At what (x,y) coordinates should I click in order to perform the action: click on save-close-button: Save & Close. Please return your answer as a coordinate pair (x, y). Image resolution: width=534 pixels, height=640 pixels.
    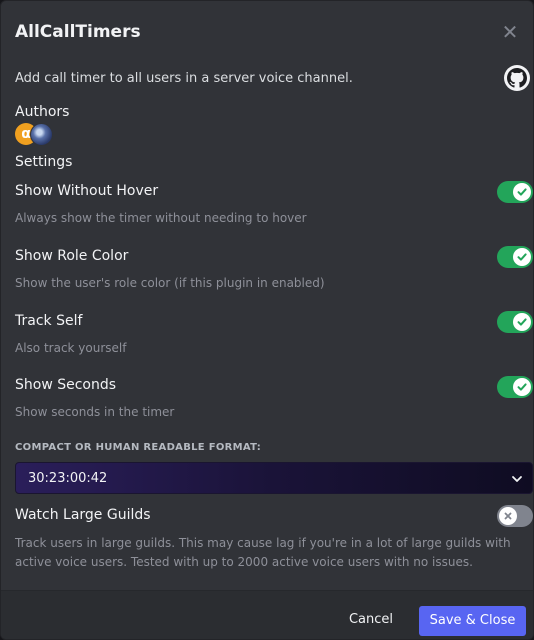
    Looking at the image, I should click on (472, 621).